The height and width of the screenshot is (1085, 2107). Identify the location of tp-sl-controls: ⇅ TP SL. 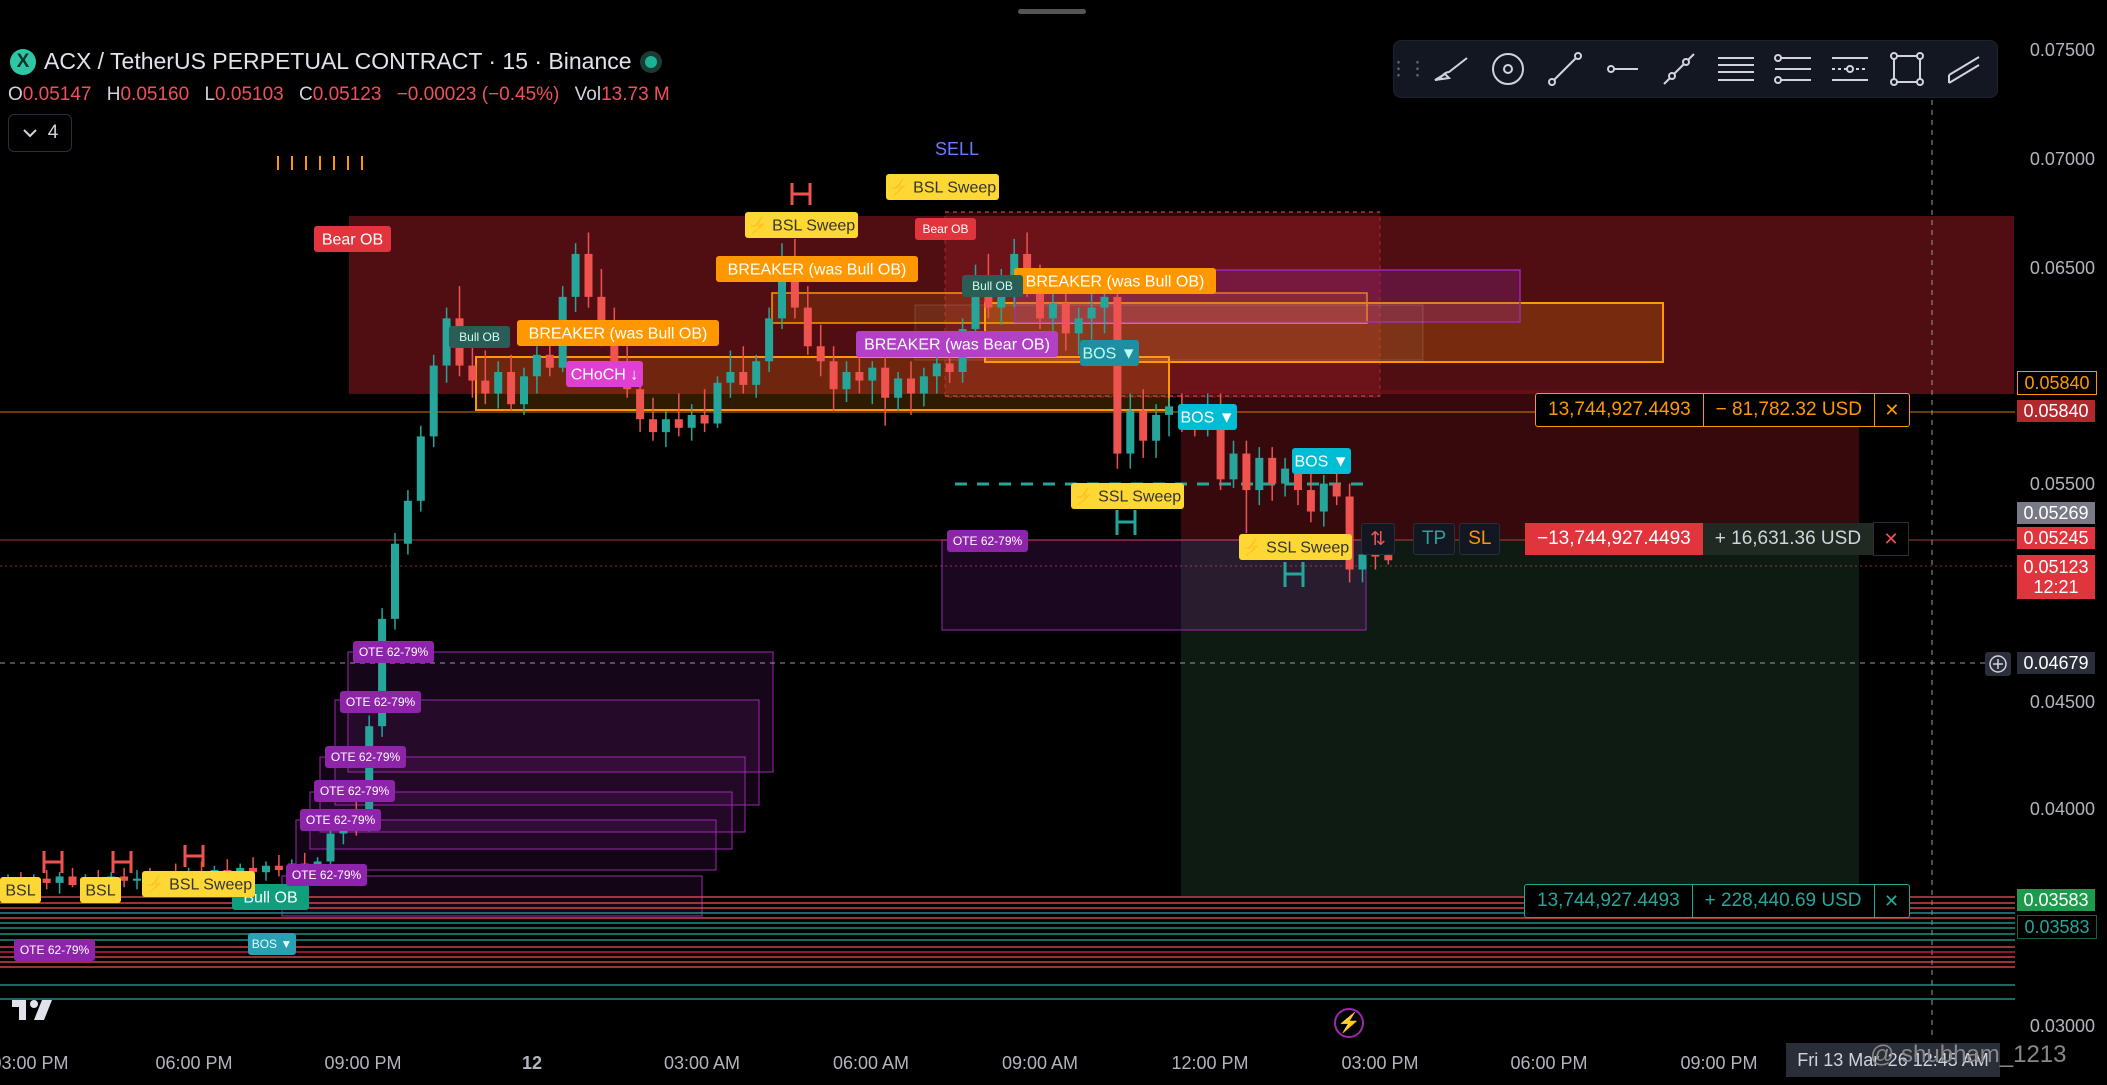
(1431, 539).